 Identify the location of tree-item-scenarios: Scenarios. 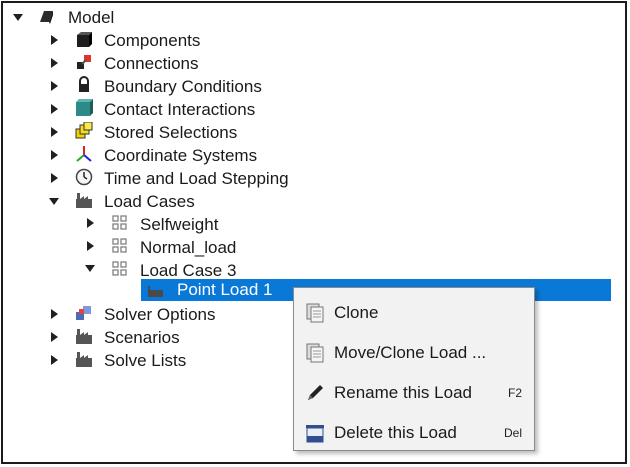
(142, 338).